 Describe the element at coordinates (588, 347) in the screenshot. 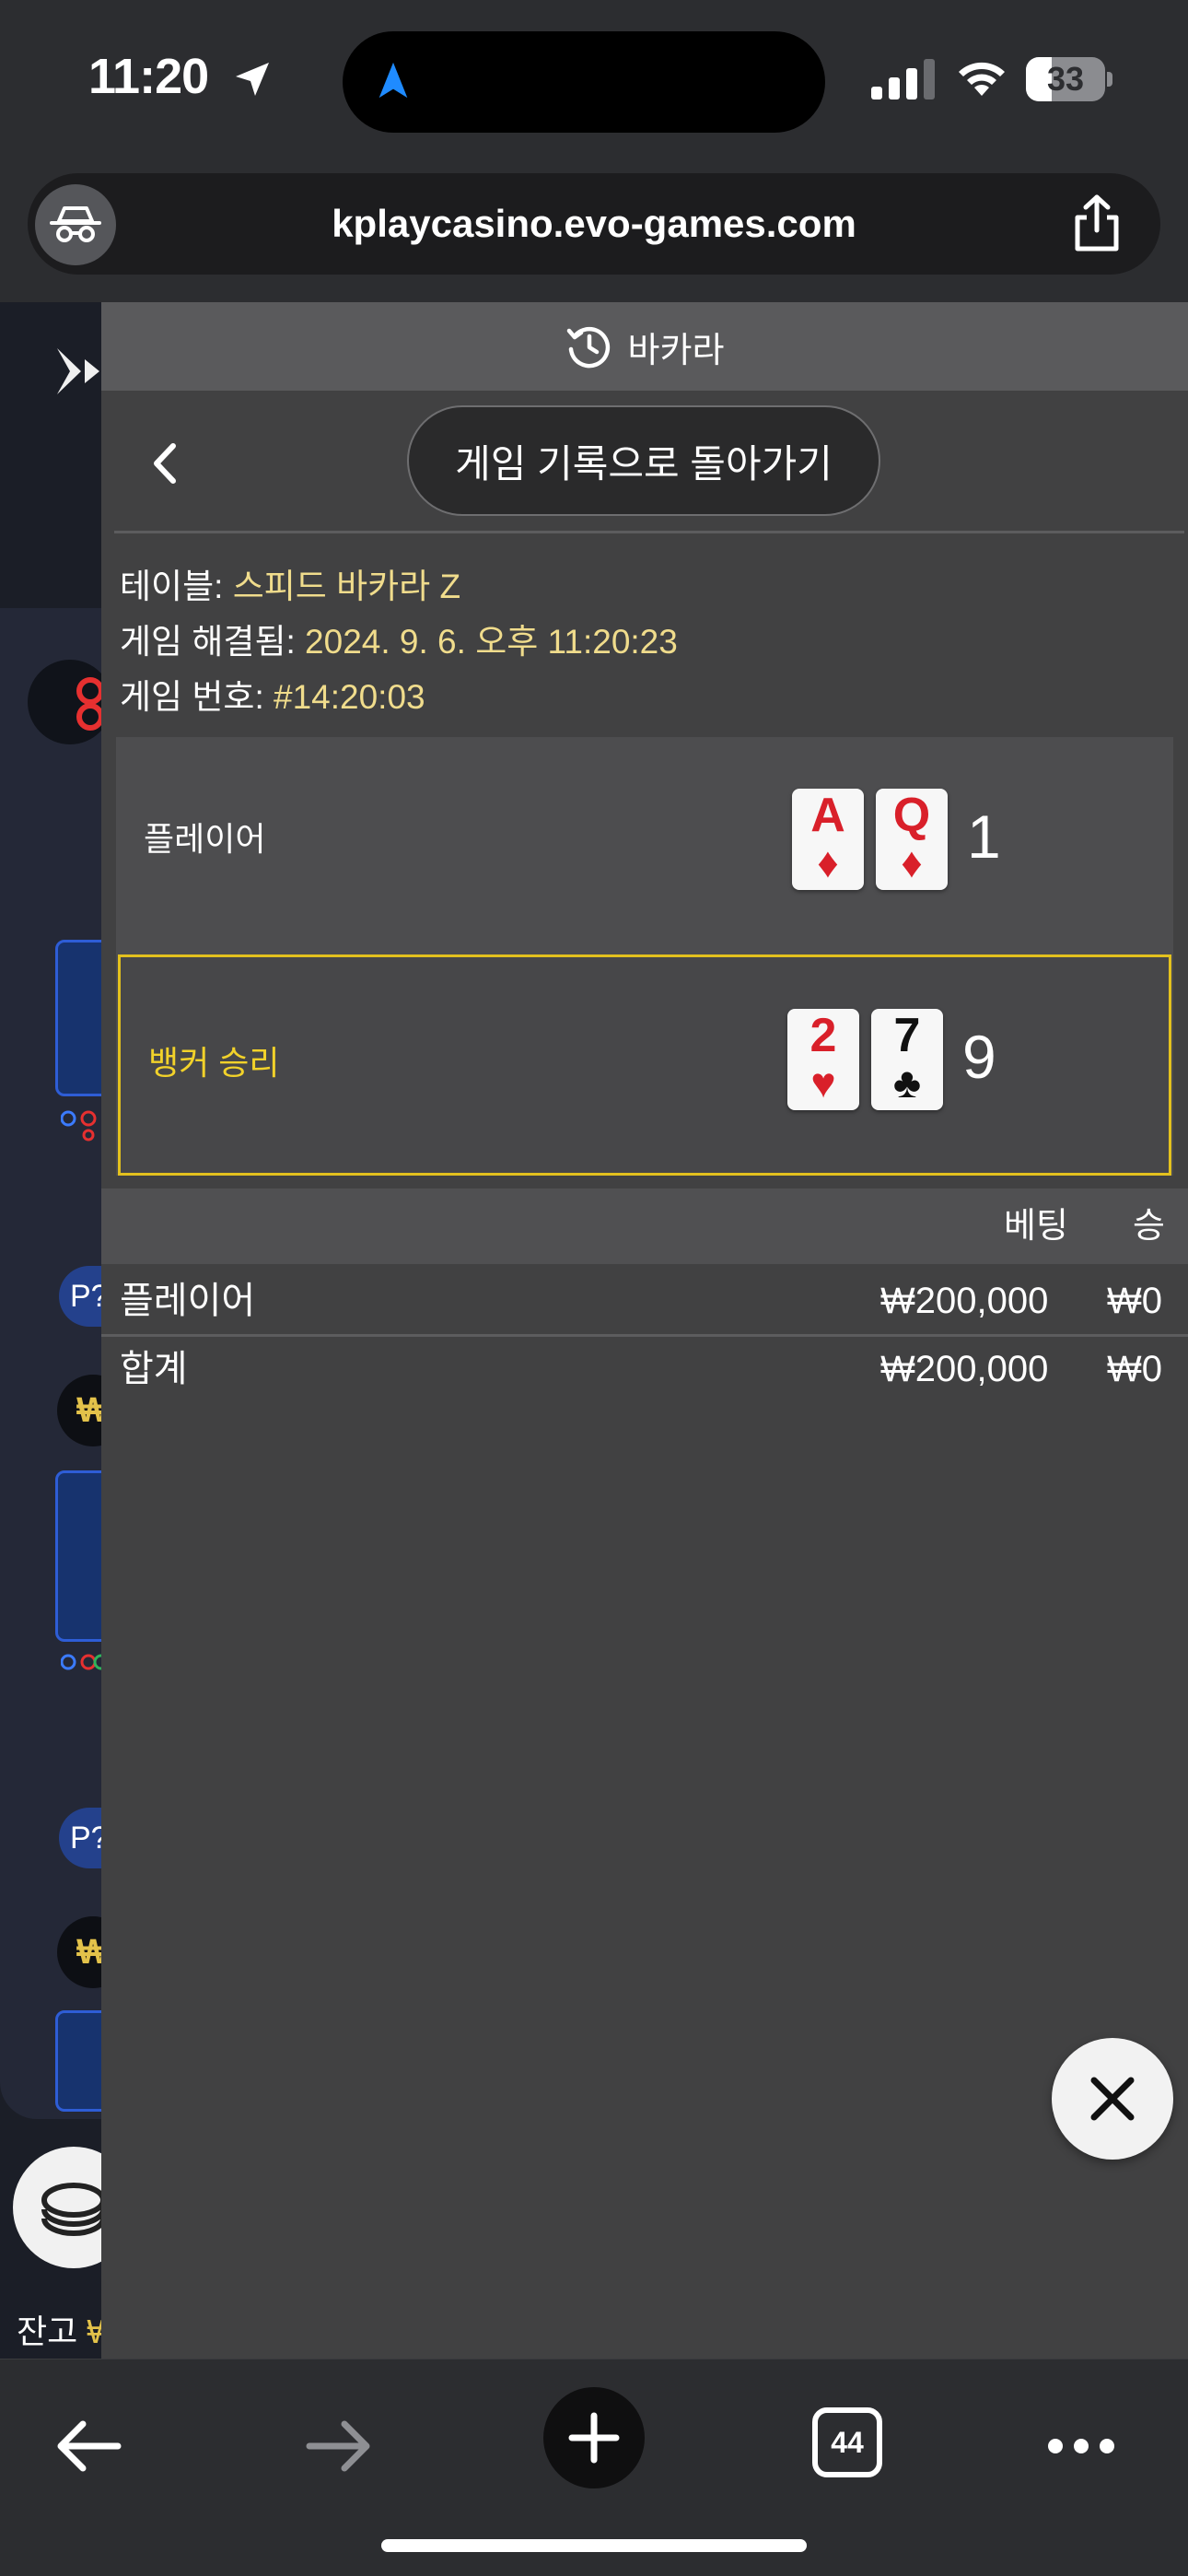

I see `history-clock-icon` at that location.